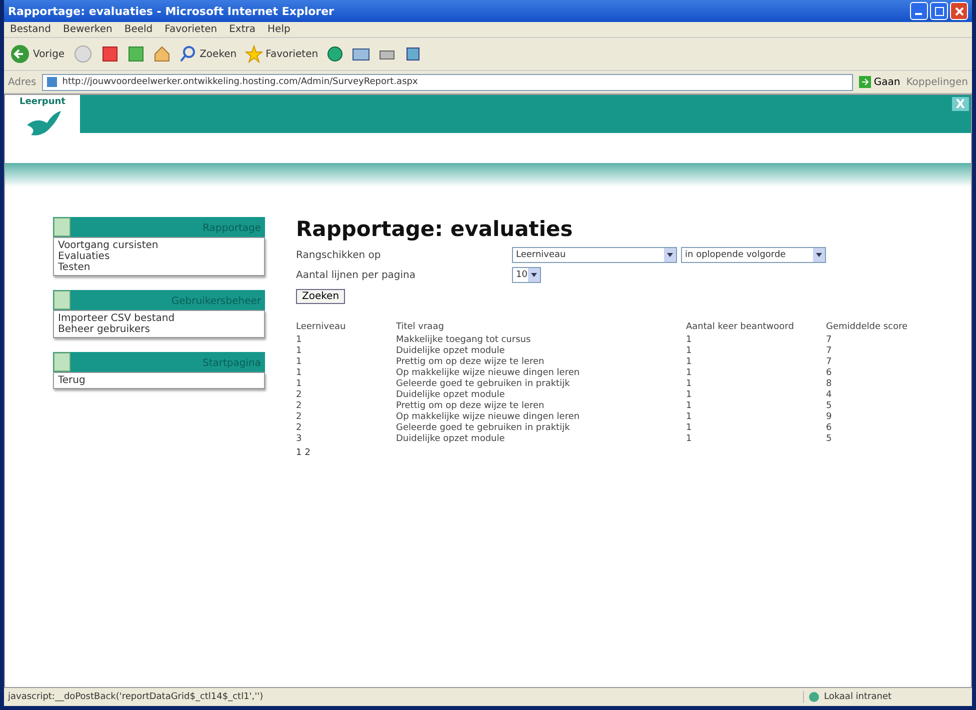 The image size is (976, 710). What do you see at coordinates (594, 255) in the screenshot?
I see `sort-dropdown: Leerniveau` at bounding box center [594, 255].